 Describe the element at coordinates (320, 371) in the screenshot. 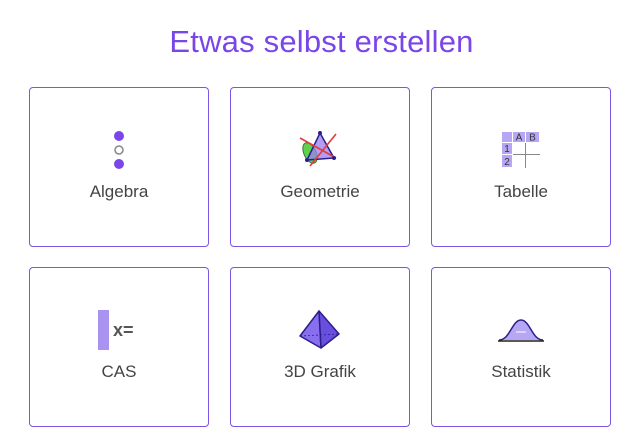

I see `app-label-3d-graphics: 3D Grafik` at that location.